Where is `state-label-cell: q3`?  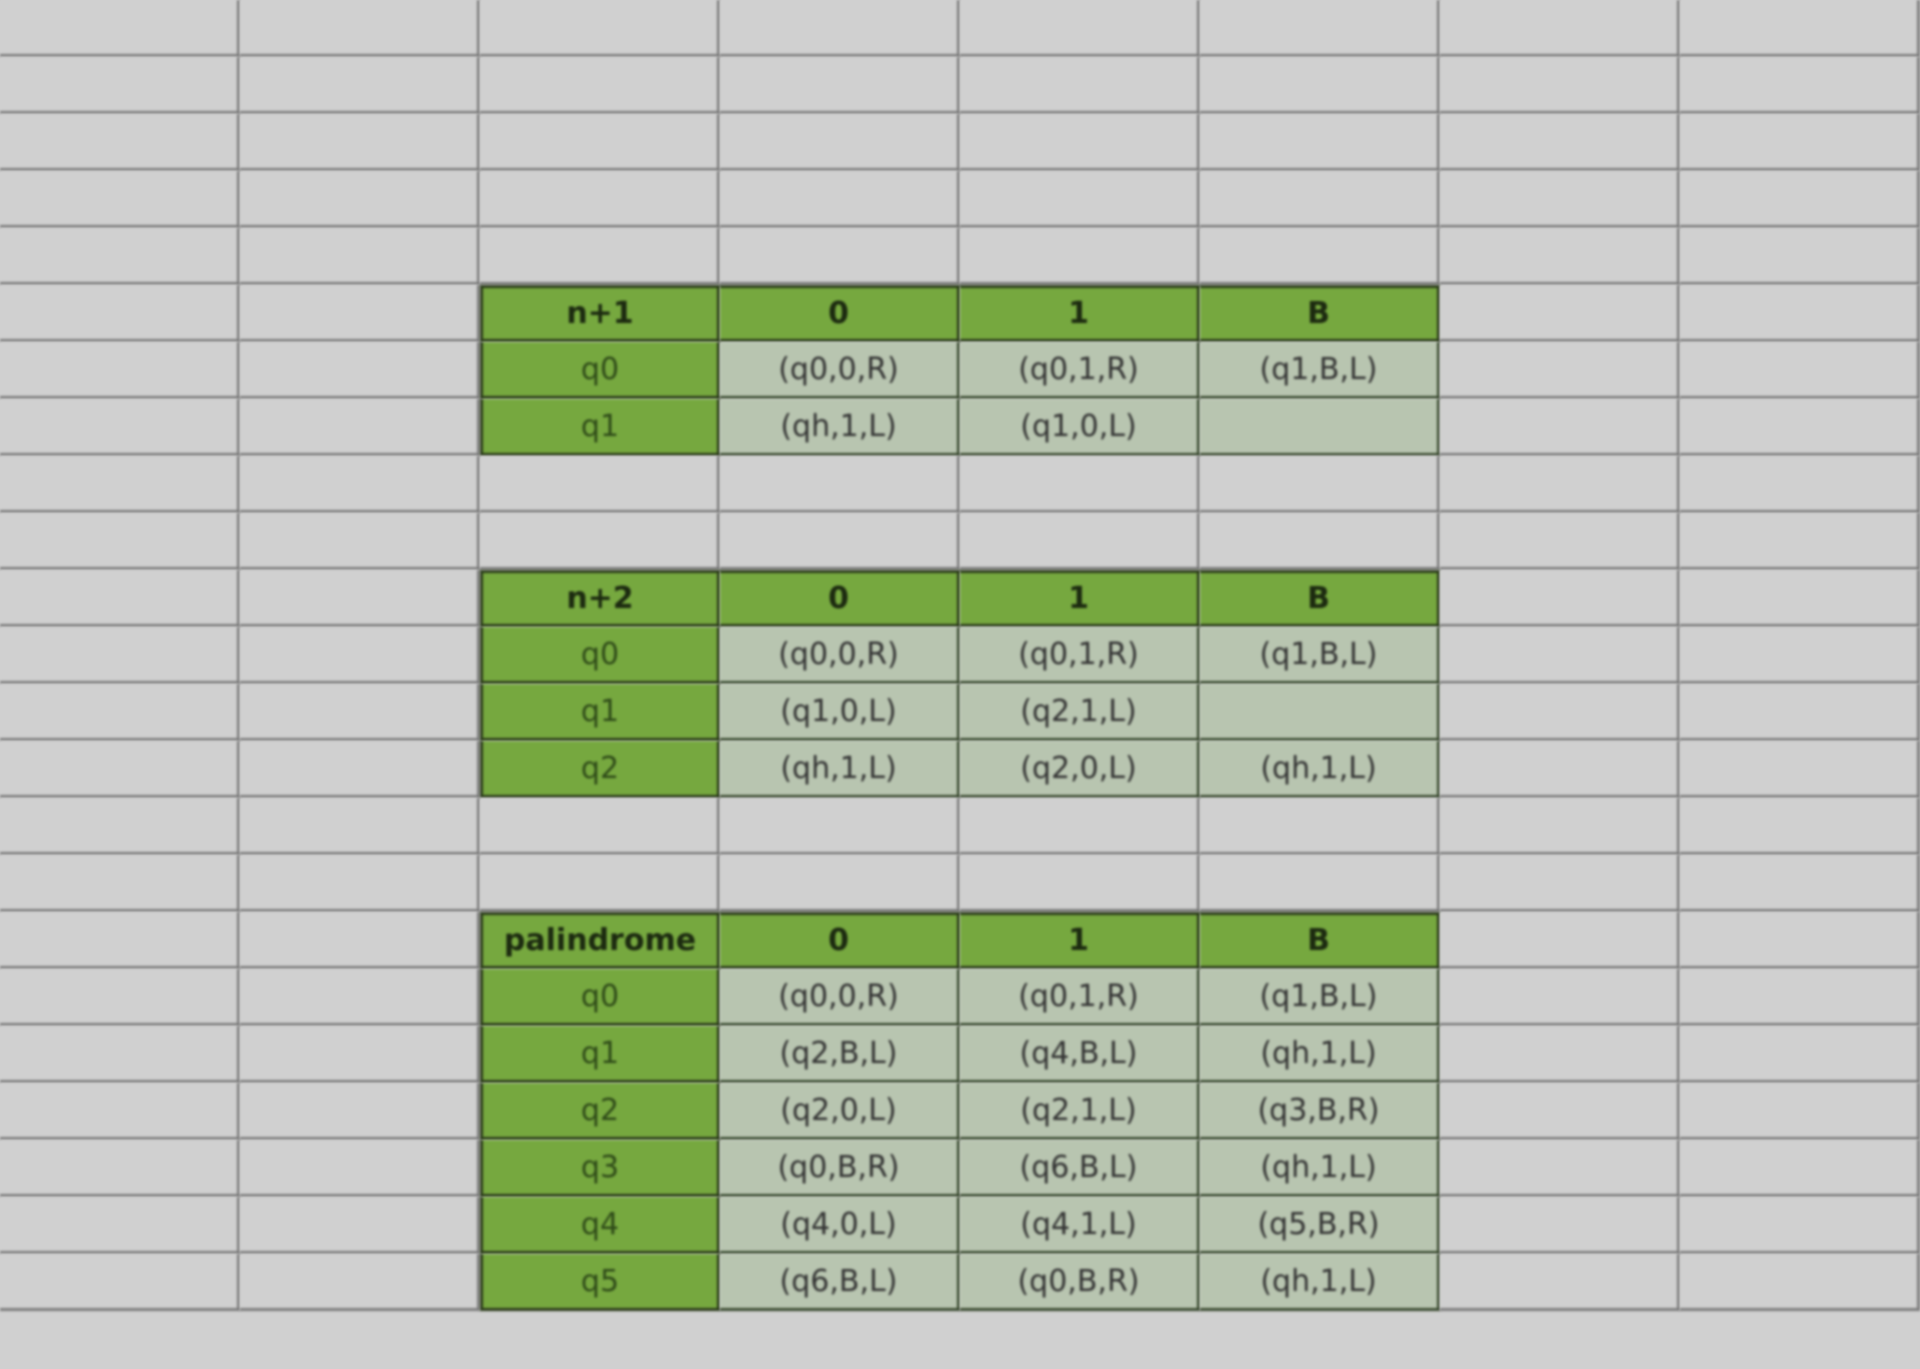
state-label-cell: q3 is located at coordinates (600, 1168).